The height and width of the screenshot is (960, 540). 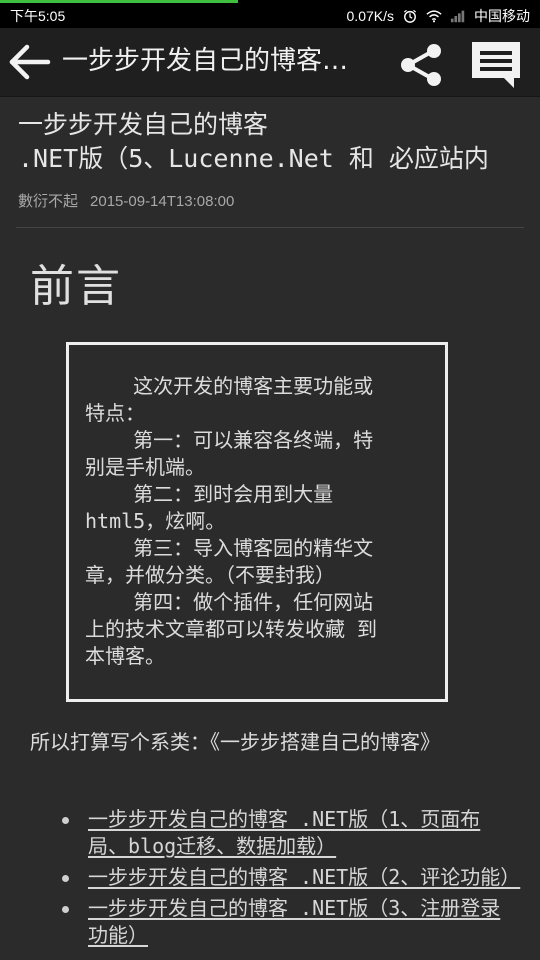 What do you see at coordinates (270, 227) in the screenshot?
I see `header-divider` at bounding box center [270, 227].